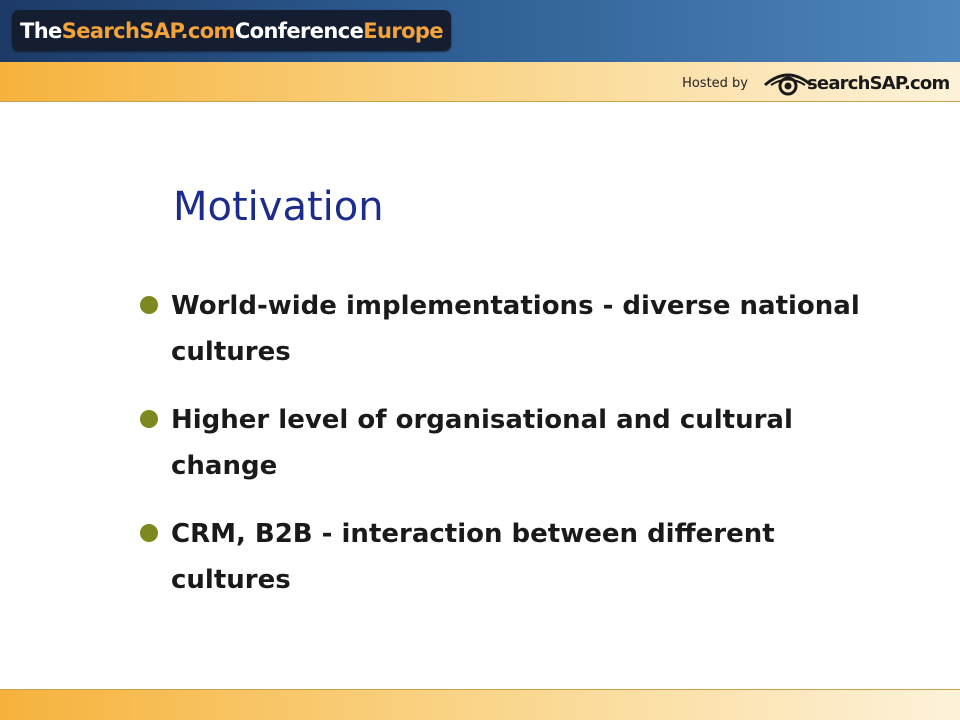 This screenshot has width=960, height=720. What do you see at coordinates (40, 30) in the screenshot?
I see `title-the: The` at bounding box center [40, 30].